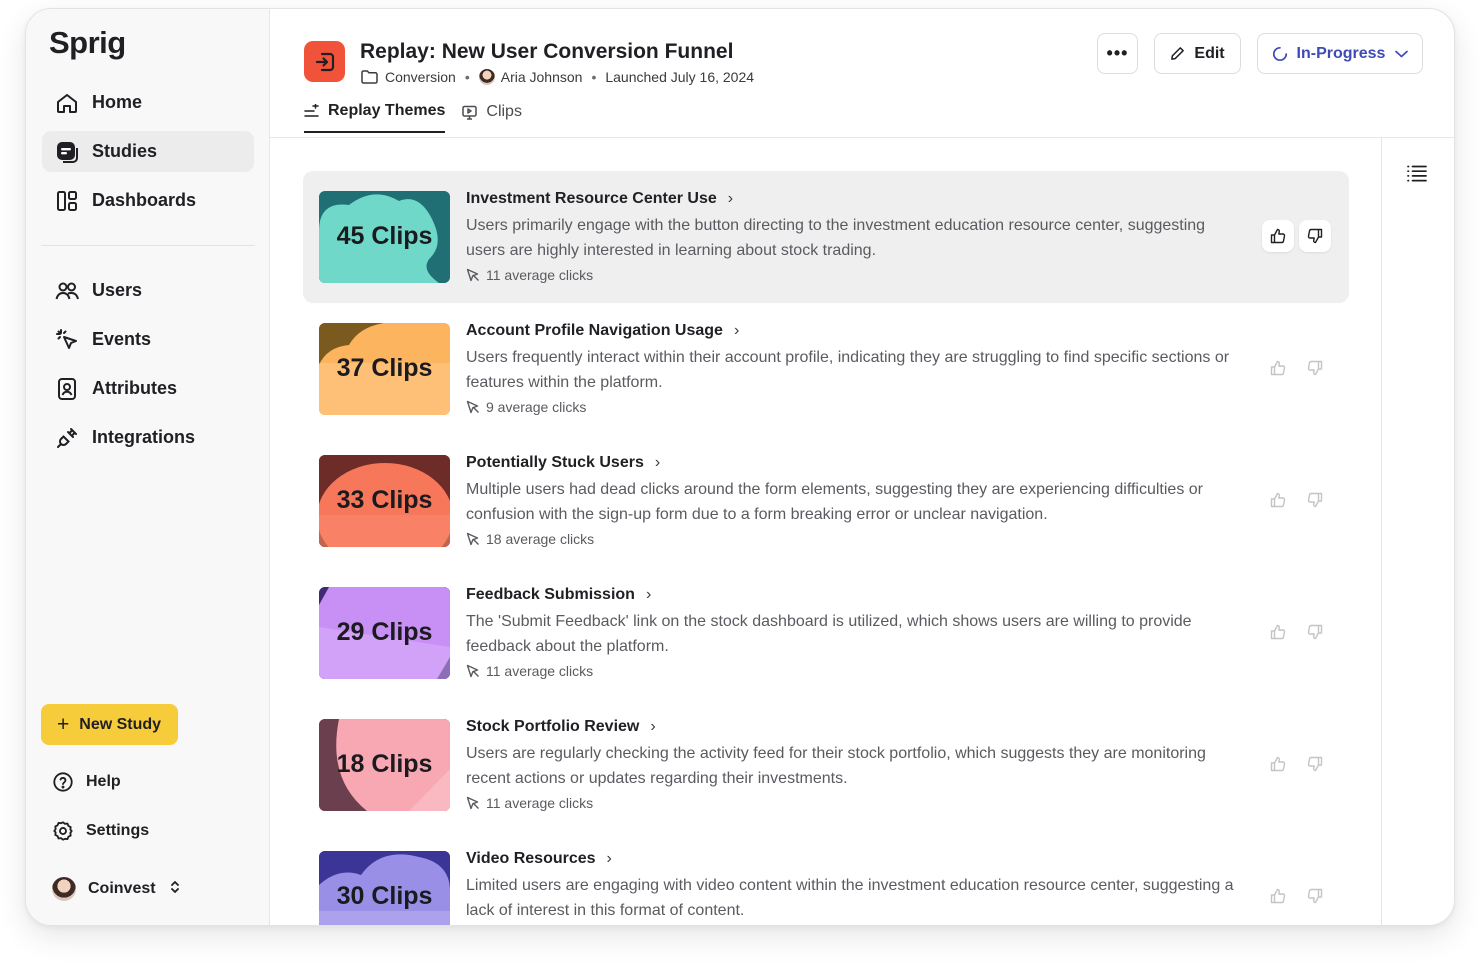 Image resolution: width=1480 pixels, height=967 pixels. I want to click on theme-title: Feedback Submission ›, so click(558, 595).